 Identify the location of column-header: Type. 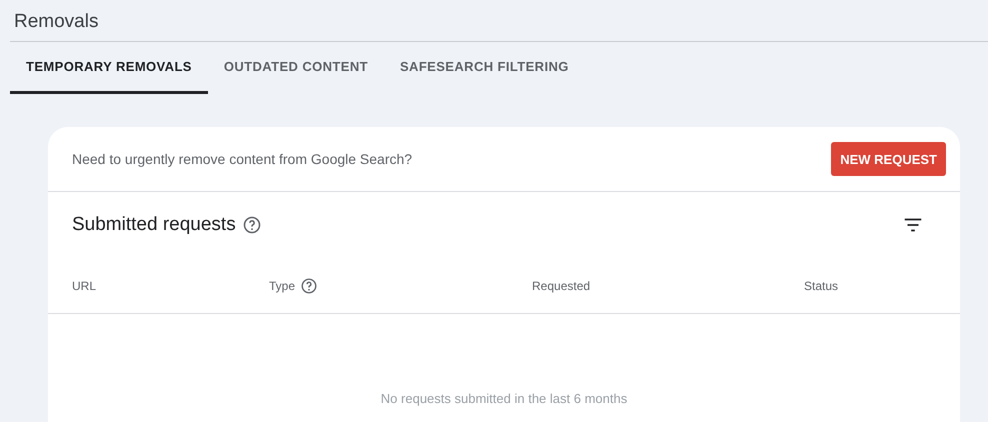
(282, 285).